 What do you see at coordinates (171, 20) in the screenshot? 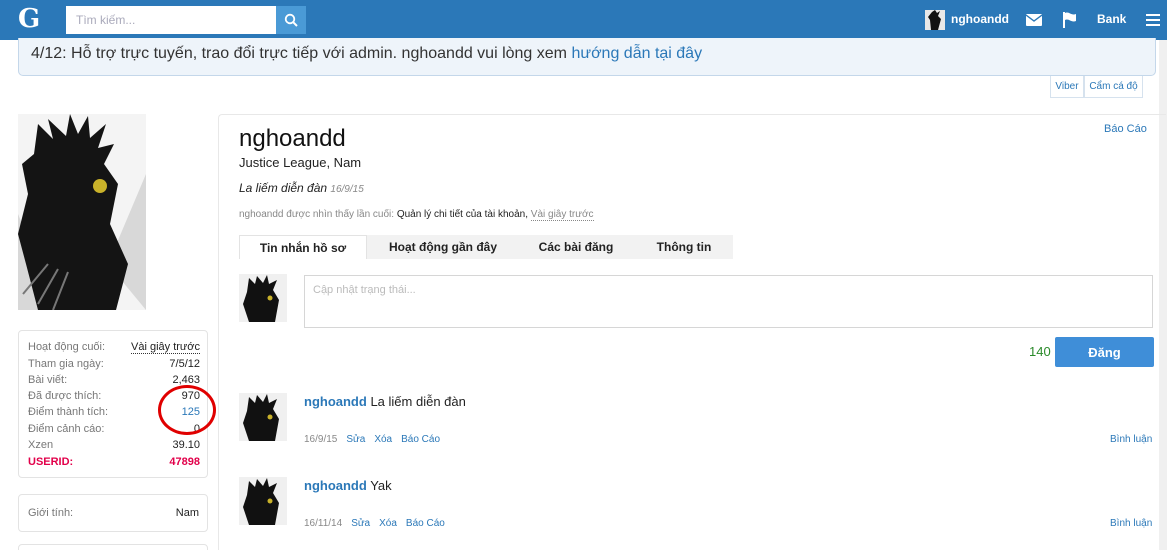
I see `search-input` at bounding box center [171, 20].